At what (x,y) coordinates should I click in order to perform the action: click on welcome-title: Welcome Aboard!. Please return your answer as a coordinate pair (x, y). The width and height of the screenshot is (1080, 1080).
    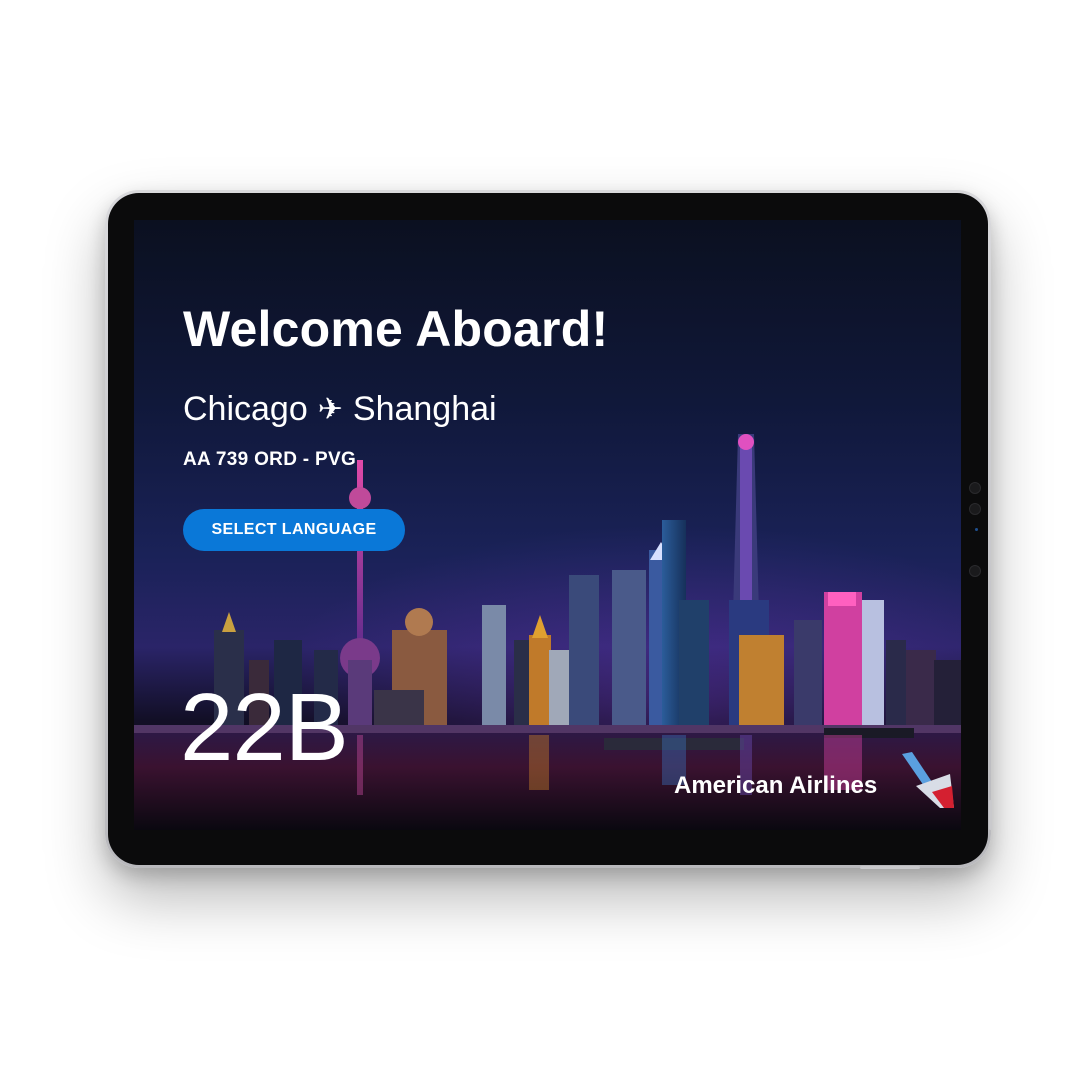
    Looking at the image, I should click on (396, 329).